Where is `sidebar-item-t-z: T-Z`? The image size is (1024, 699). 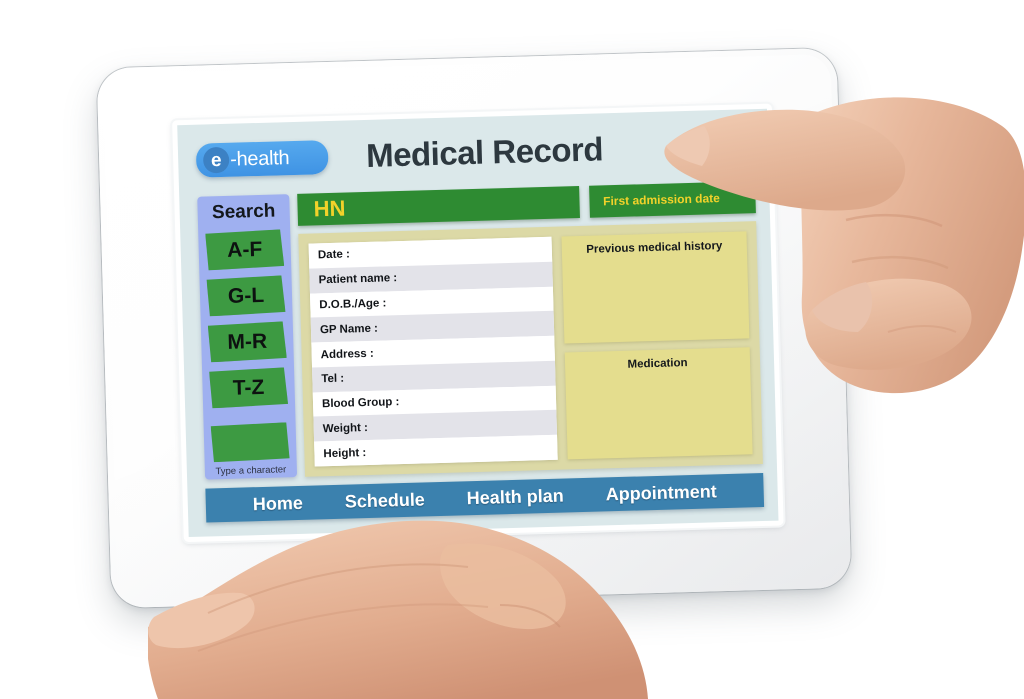 sidebar-item-t-z: T-Z is located at coordinates (248, 387).